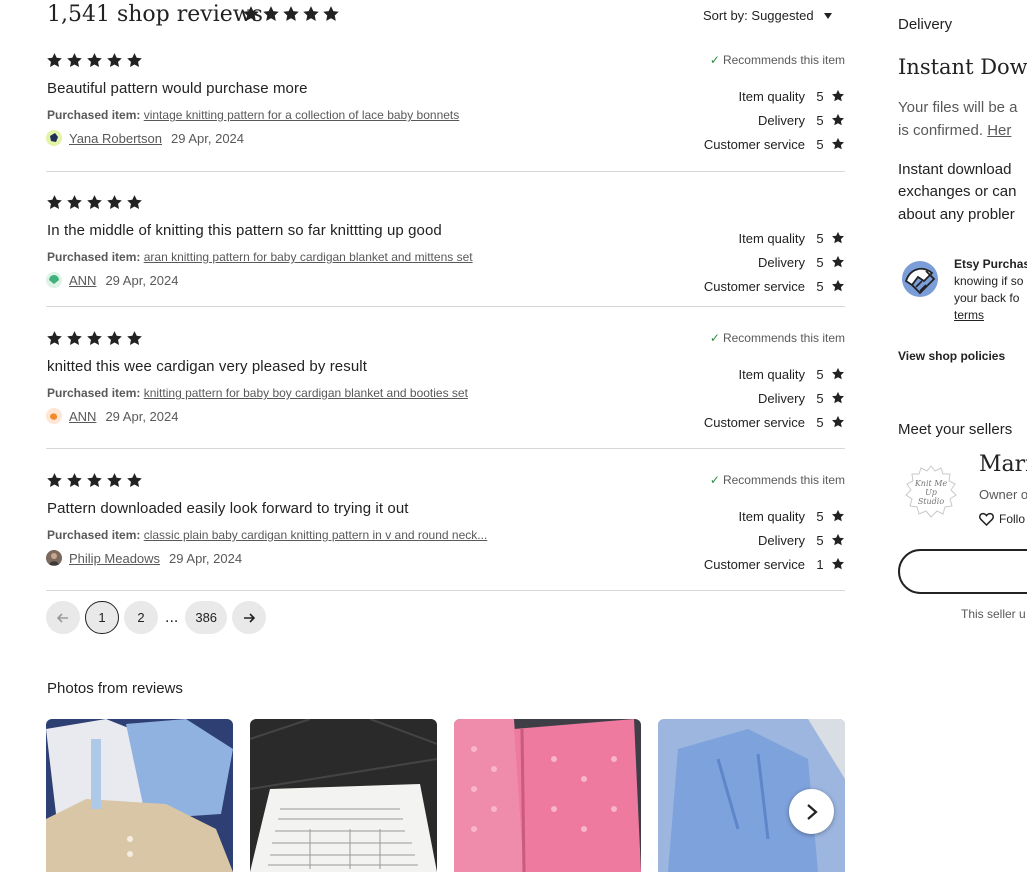 This screenshot has width=1027, height=872. I want to click on arrow-right-icon, so click(250, 617).